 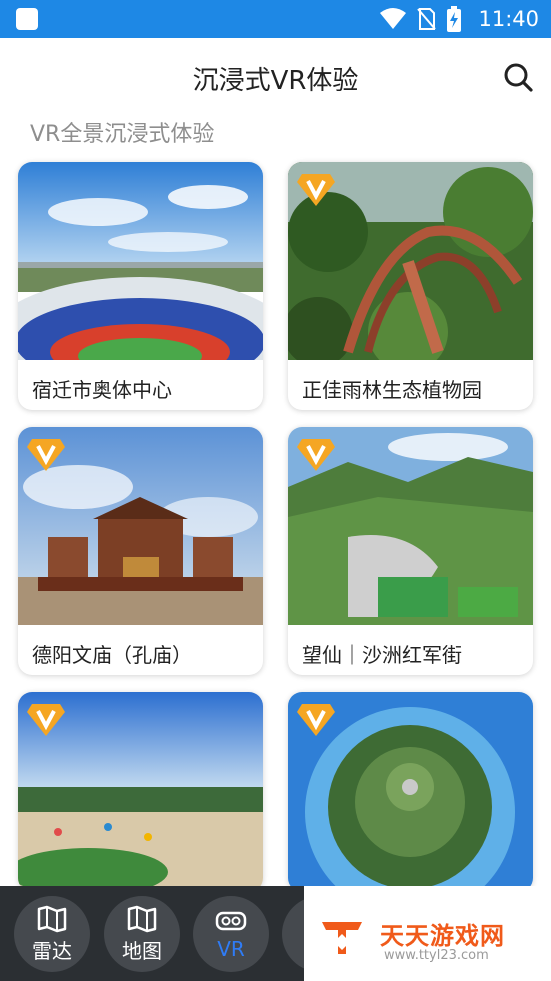 What do you see at coordinates (410, 286) in the screenshot?
I see `vr-card: 正佳雨林生态植物园` at bounding box center [410, 286].